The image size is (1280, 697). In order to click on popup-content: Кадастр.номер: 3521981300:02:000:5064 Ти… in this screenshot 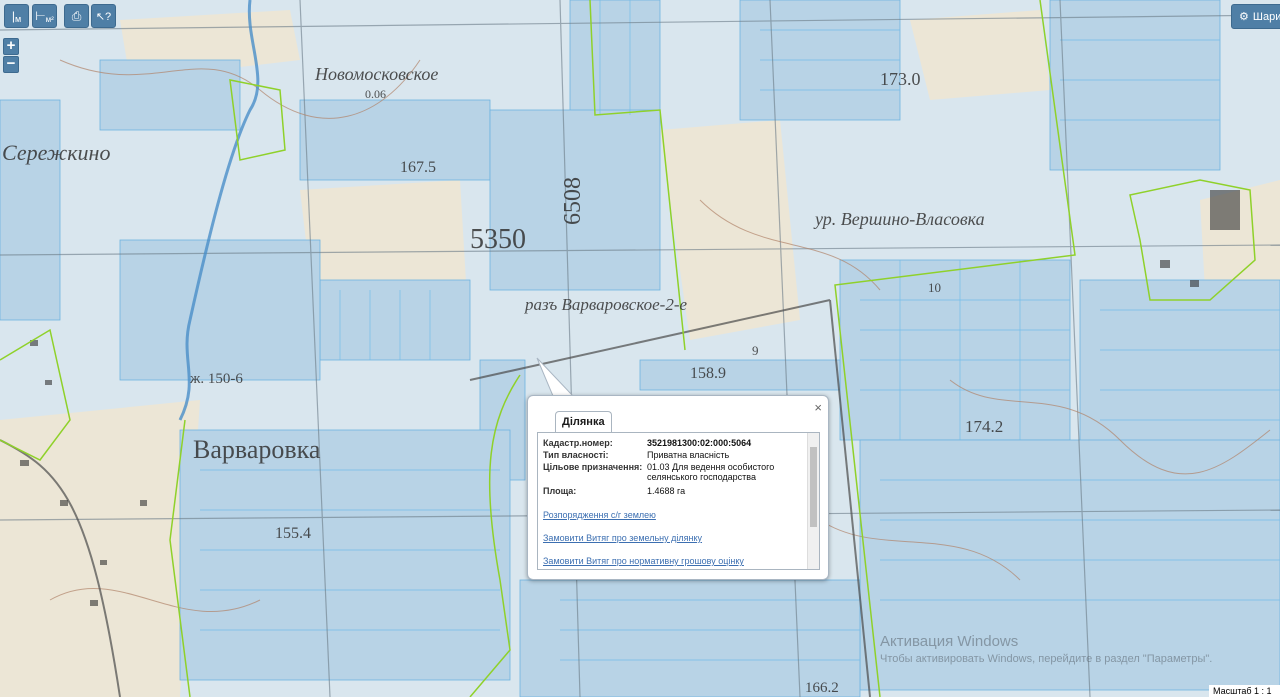, I will do `click(678, 501)`.